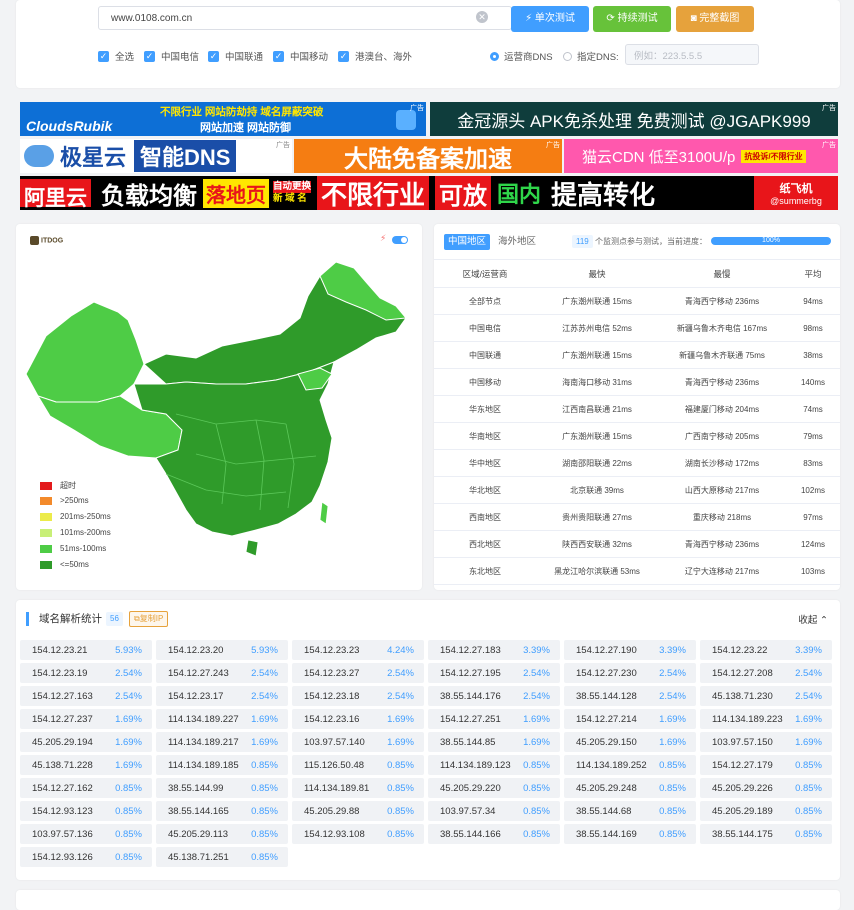 This screenshot has height=910, width=854. What do you see at coordinates (151, 618) in the screenshot?
I see `copy-label: 复制IP` at bounding box center [151, 618].